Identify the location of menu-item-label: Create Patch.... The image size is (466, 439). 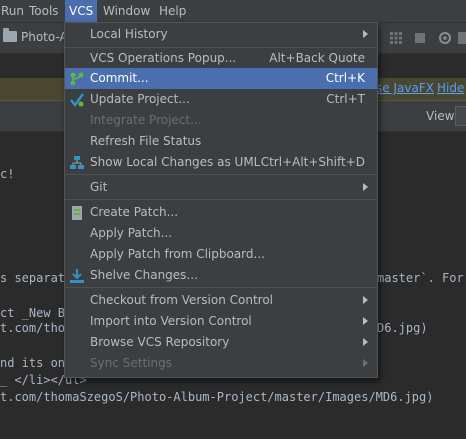
(134, 212).